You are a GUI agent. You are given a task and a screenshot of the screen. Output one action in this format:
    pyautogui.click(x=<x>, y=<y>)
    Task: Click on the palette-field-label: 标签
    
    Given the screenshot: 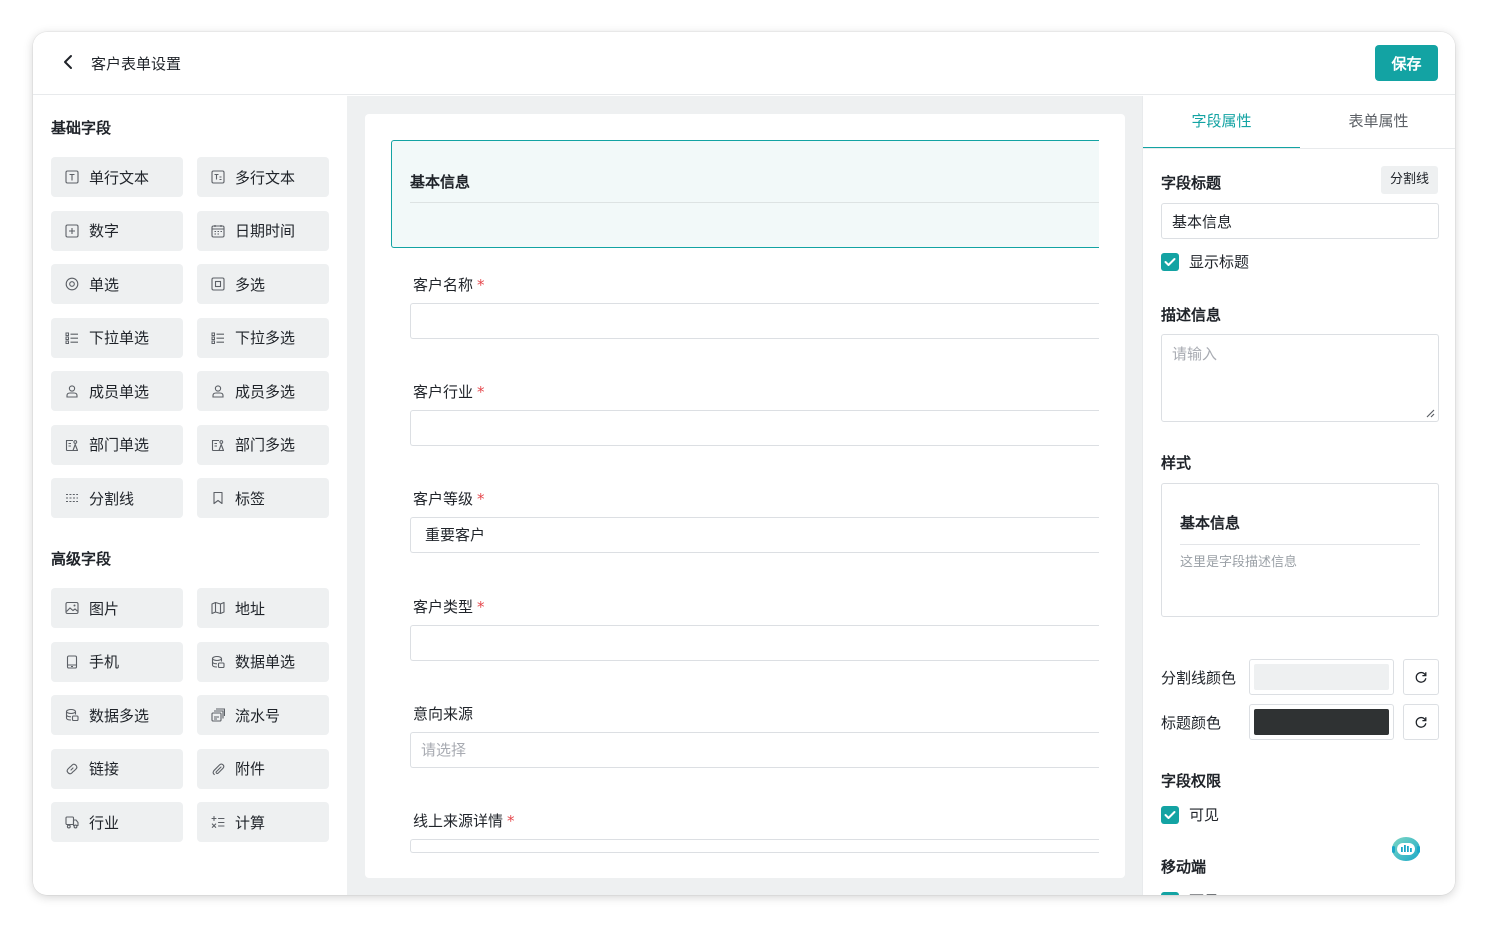 What is the action you would take?
    pyautogui.click(x=250, y=498)
    